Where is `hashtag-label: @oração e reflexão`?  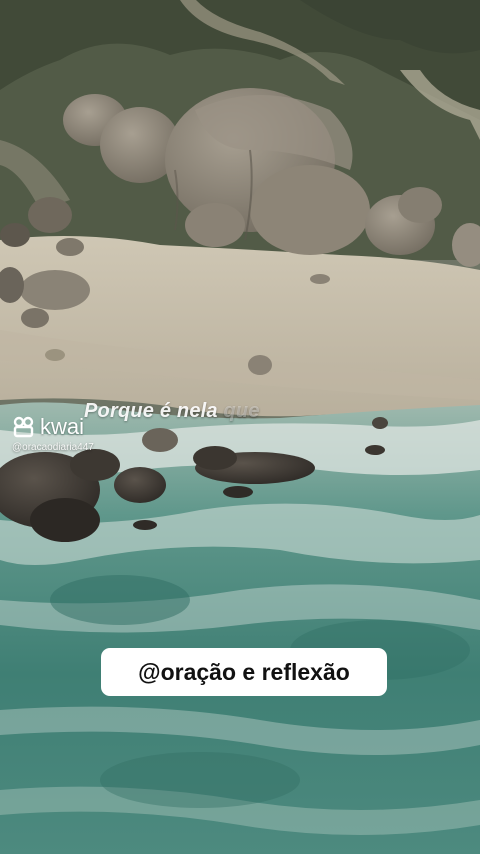
hashtag-label: @oração e reflexão is located at coordinates (244, 672).